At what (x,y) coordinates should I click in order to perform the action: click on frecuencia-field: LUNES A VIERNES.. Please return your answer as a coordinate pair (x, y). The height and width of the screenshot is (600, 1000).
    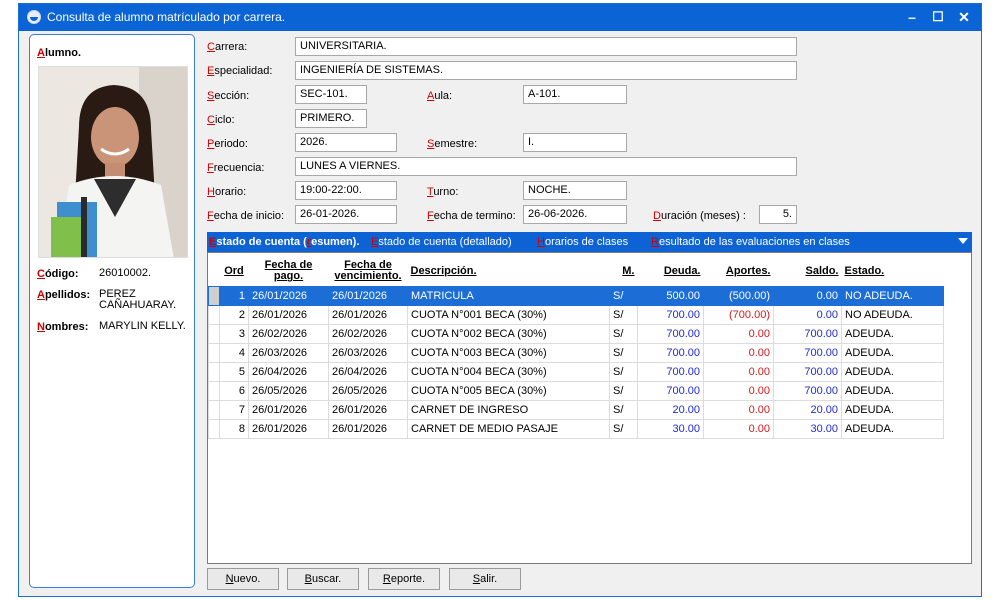
    Looking at the image, I should click on (546, 166).